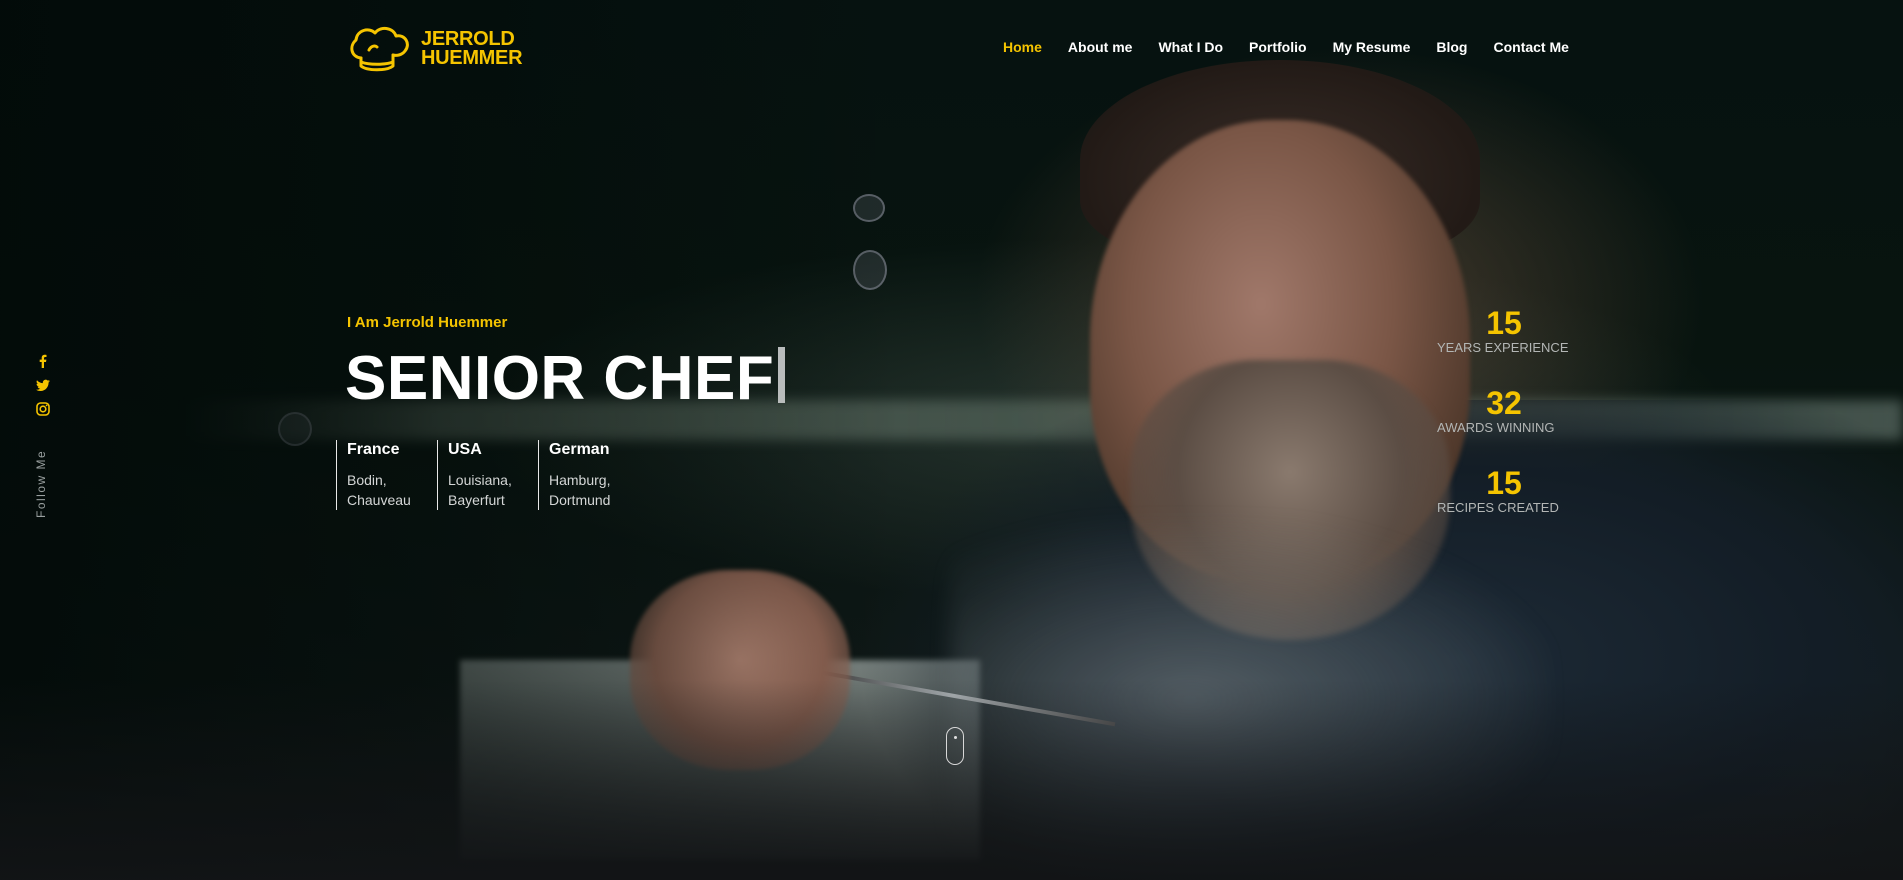 Image resolution: width=1903 pixels, height=880 pixels. I want to click on site-logo: JERROLD HUEMMER, so click(435, 49).